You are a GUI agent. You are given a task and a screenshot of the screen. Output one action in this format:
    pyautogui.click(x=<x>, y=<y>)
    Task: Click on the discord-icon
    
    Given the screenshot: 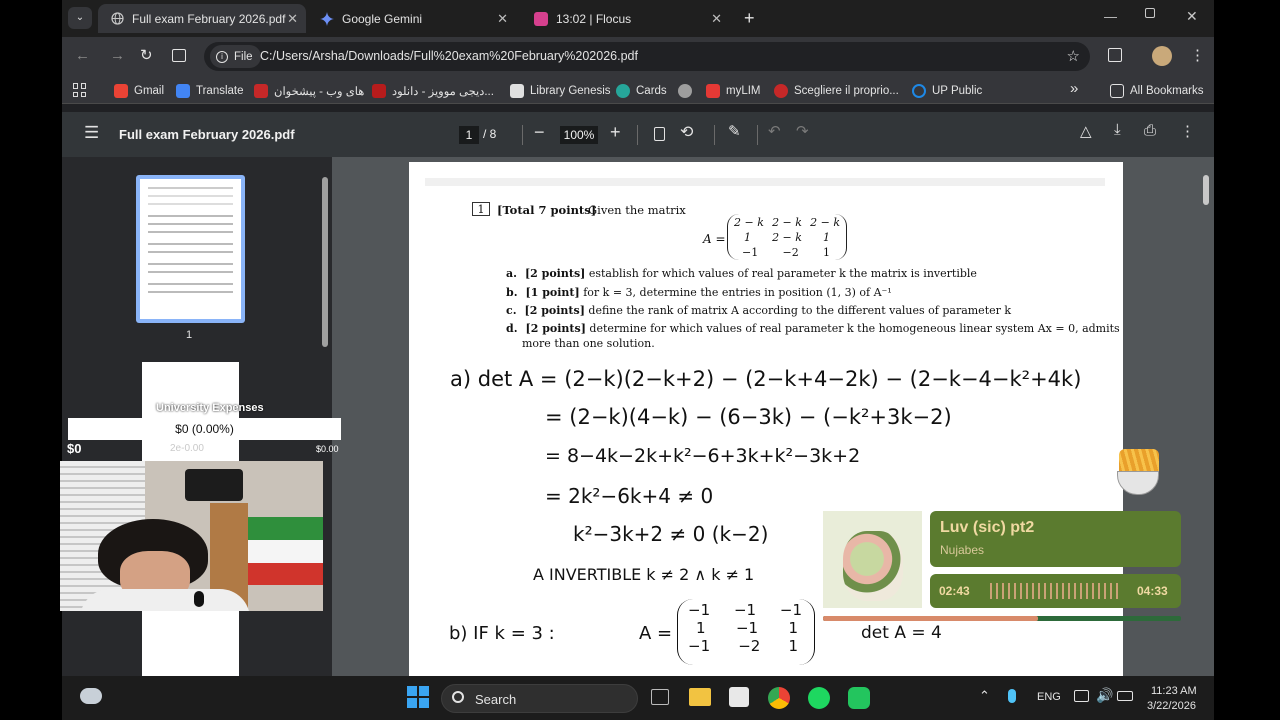 What is the action you would take?
    pyautogui.click(x=859, y=698)
    